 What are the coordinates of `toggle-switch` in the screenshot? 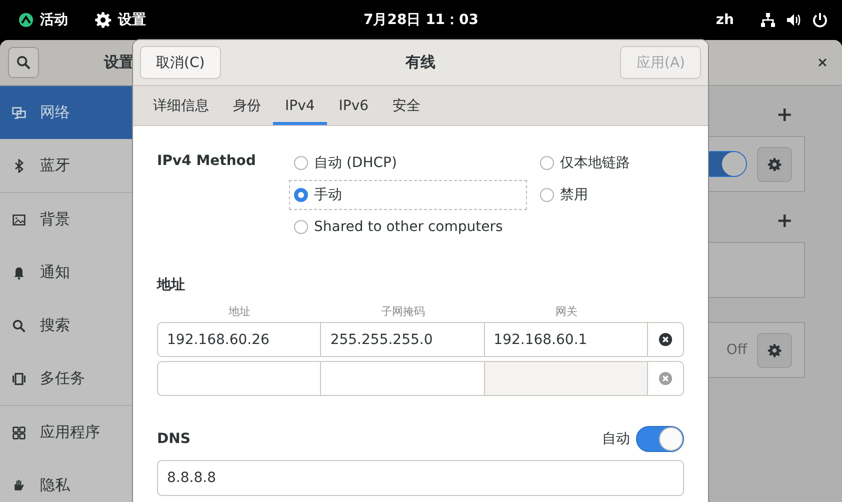 It's located at (660, 439).